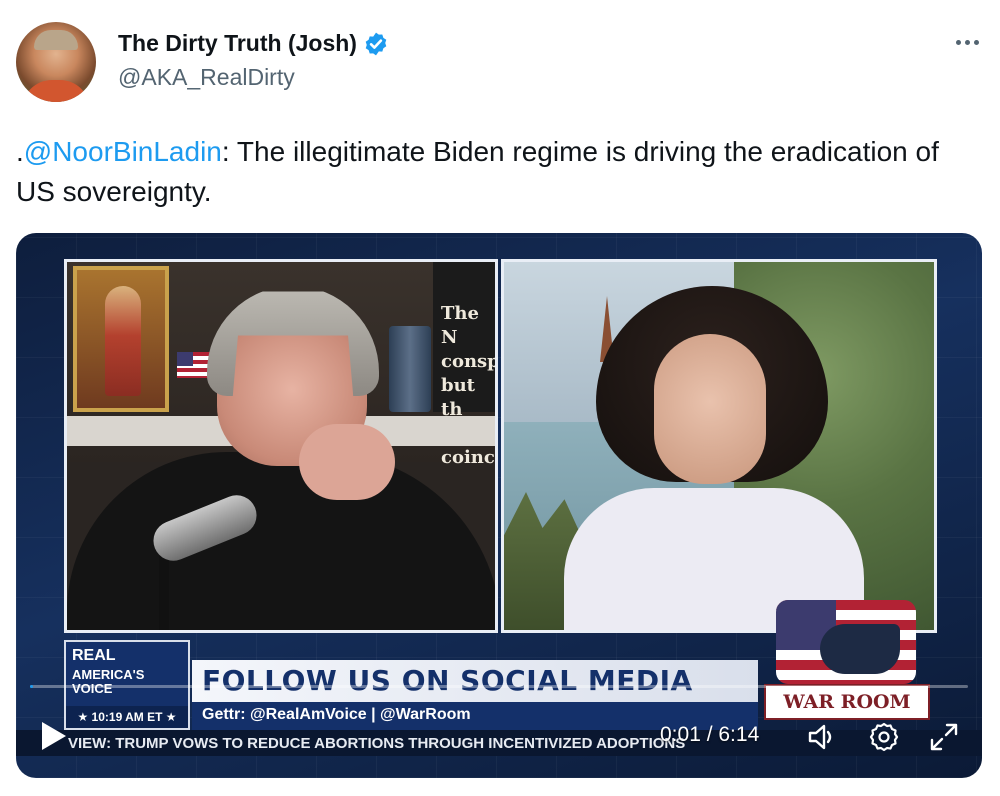  Describe the element at coordinates (846, 642) in the screenshot. I see `eagle-flag-icon` at that location.